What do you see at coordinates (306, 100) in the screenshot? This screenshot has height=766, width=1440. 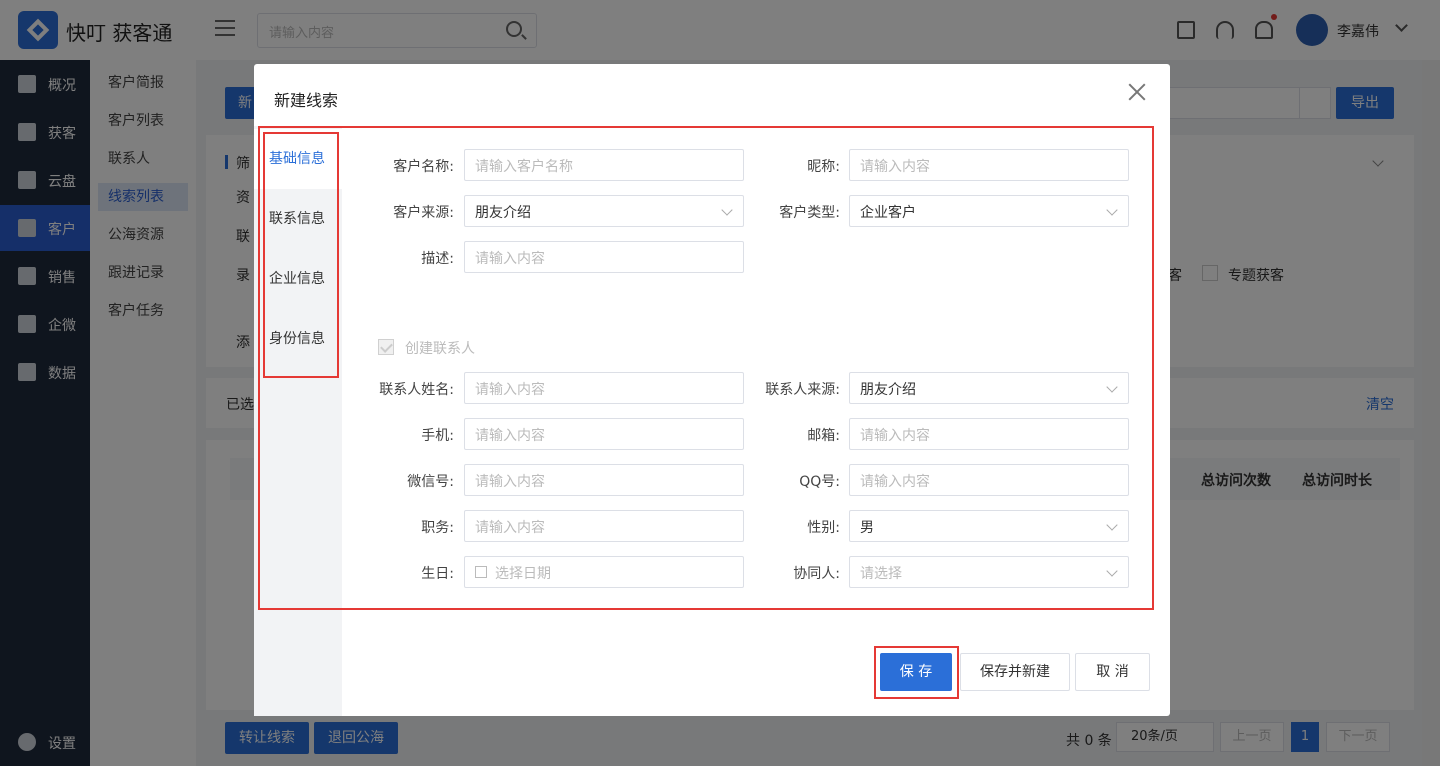 I see `dialog-title: 新建线索` at bounding box center [306, 100].